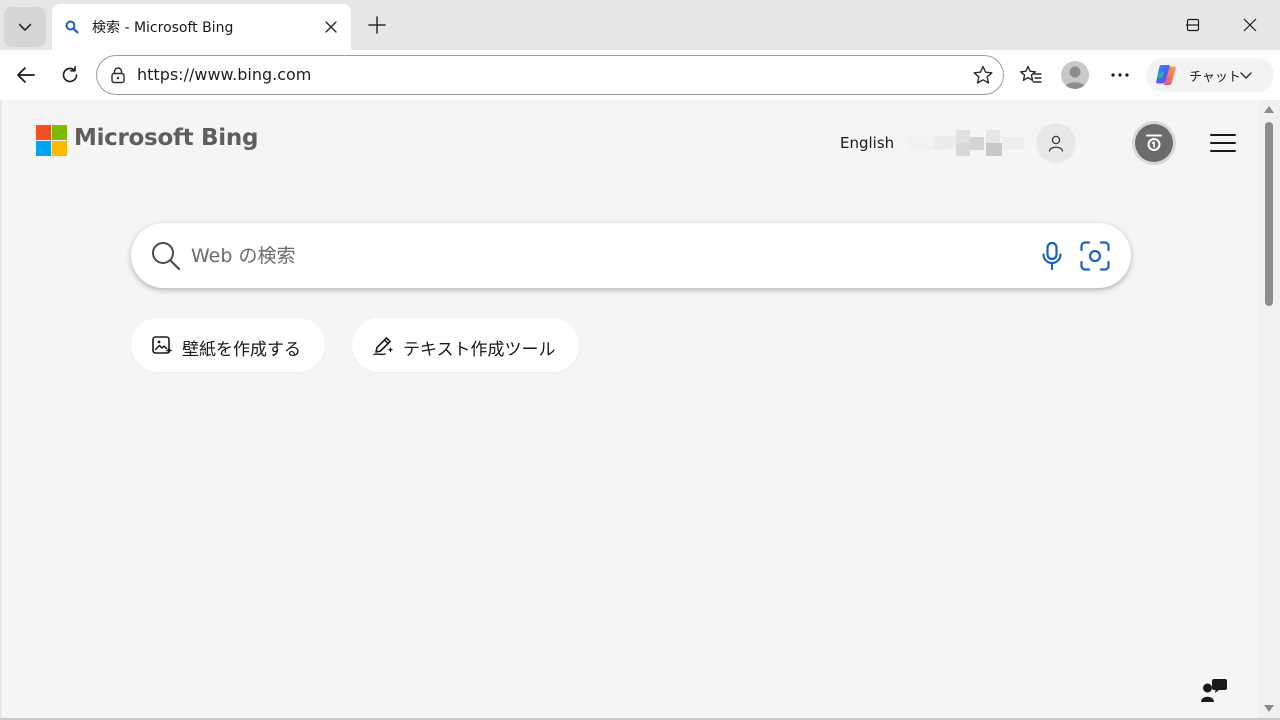 This screenshot has height=720, width=1280. I want to click on feedback-chat-button, so click(1214, 690).